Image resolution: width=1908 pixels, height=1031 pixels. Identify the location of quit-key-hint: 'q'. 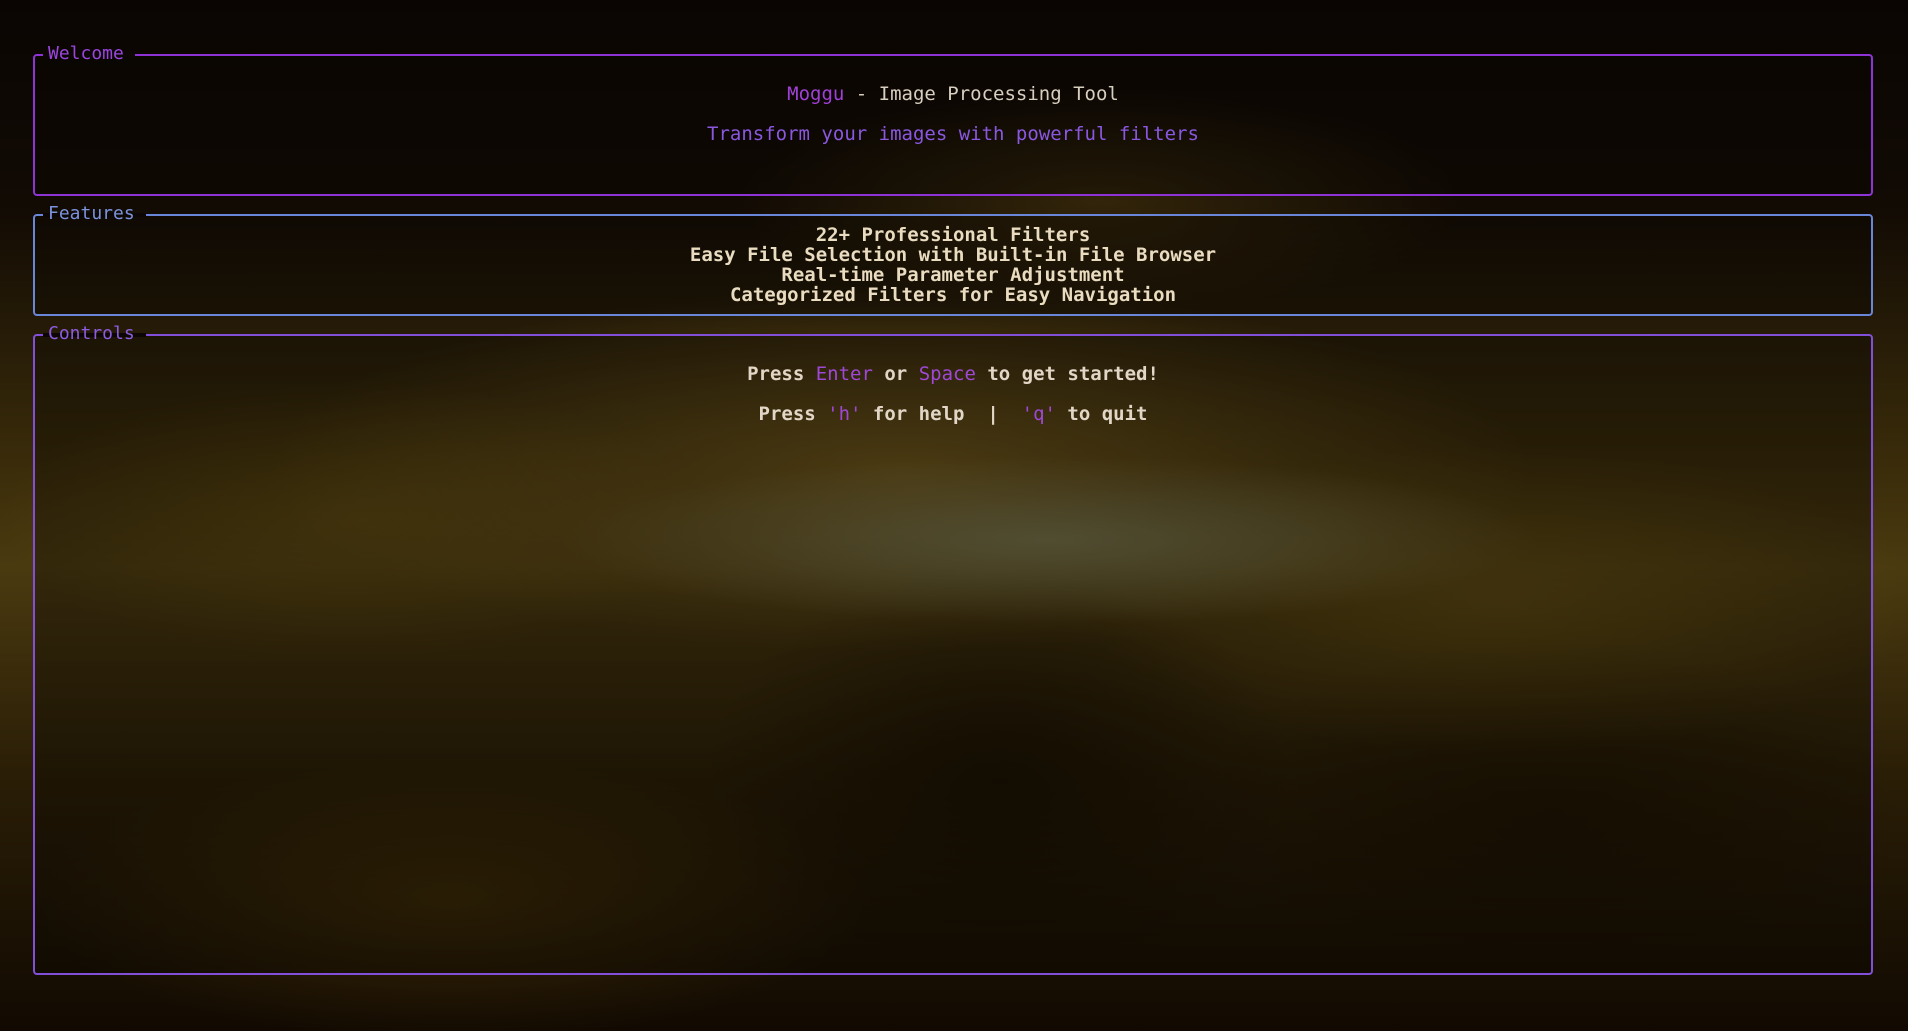
(1038, 414).